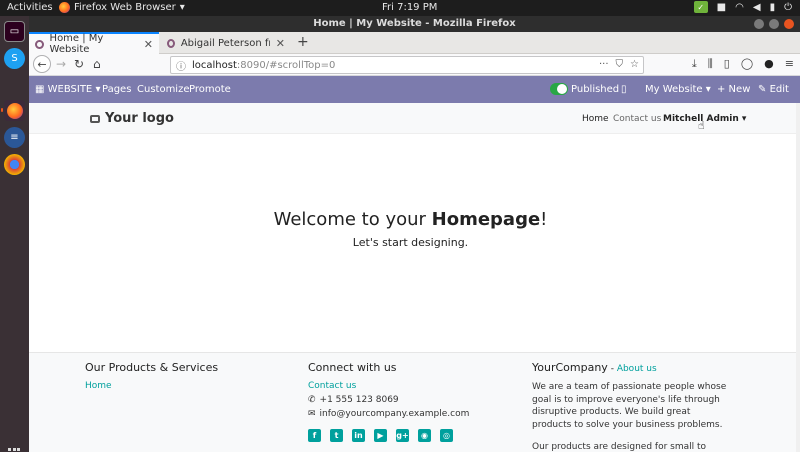 This screenshot has height=452, width=800. I want to click on apps-grid-icon: ▦, so click(40, 89).